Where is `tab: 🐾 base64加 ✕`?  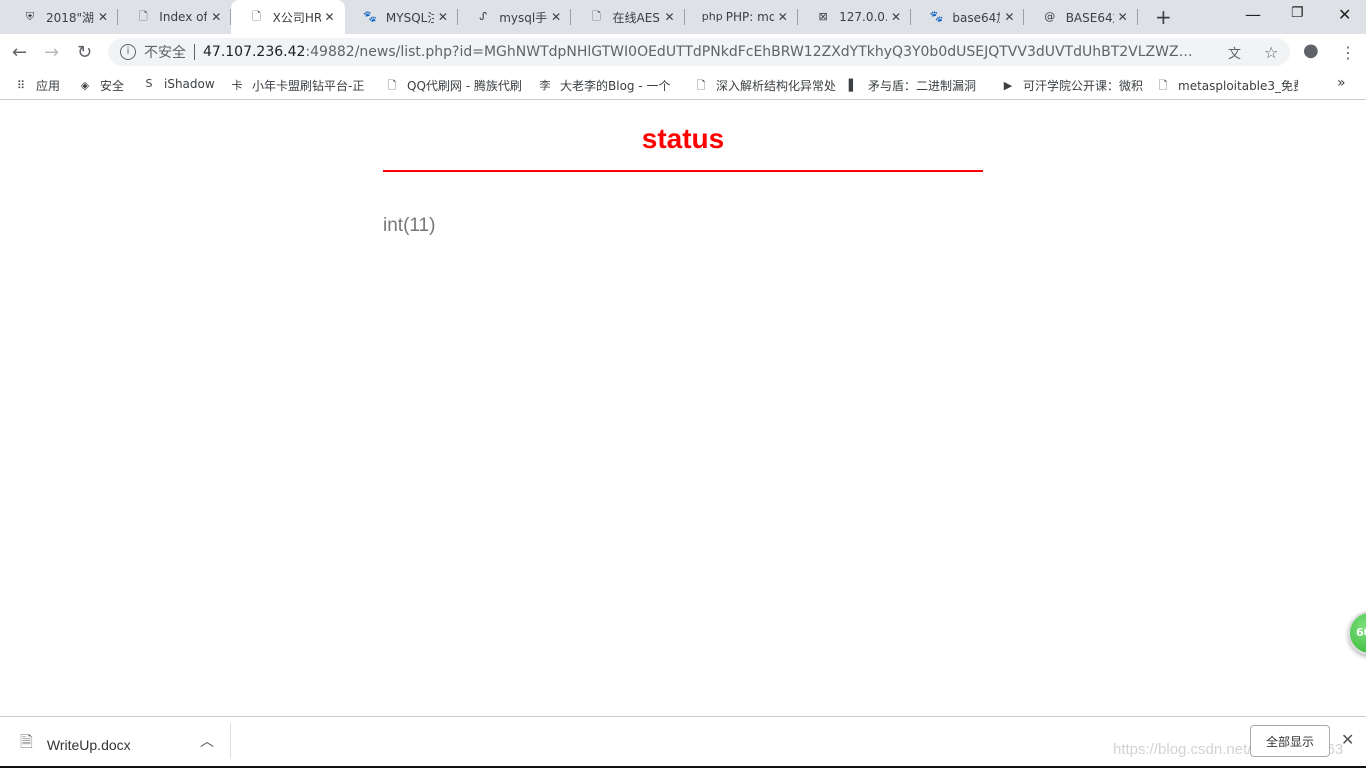 tab: 🐾 base64加 ✕ is located at coordinates (967, 17).